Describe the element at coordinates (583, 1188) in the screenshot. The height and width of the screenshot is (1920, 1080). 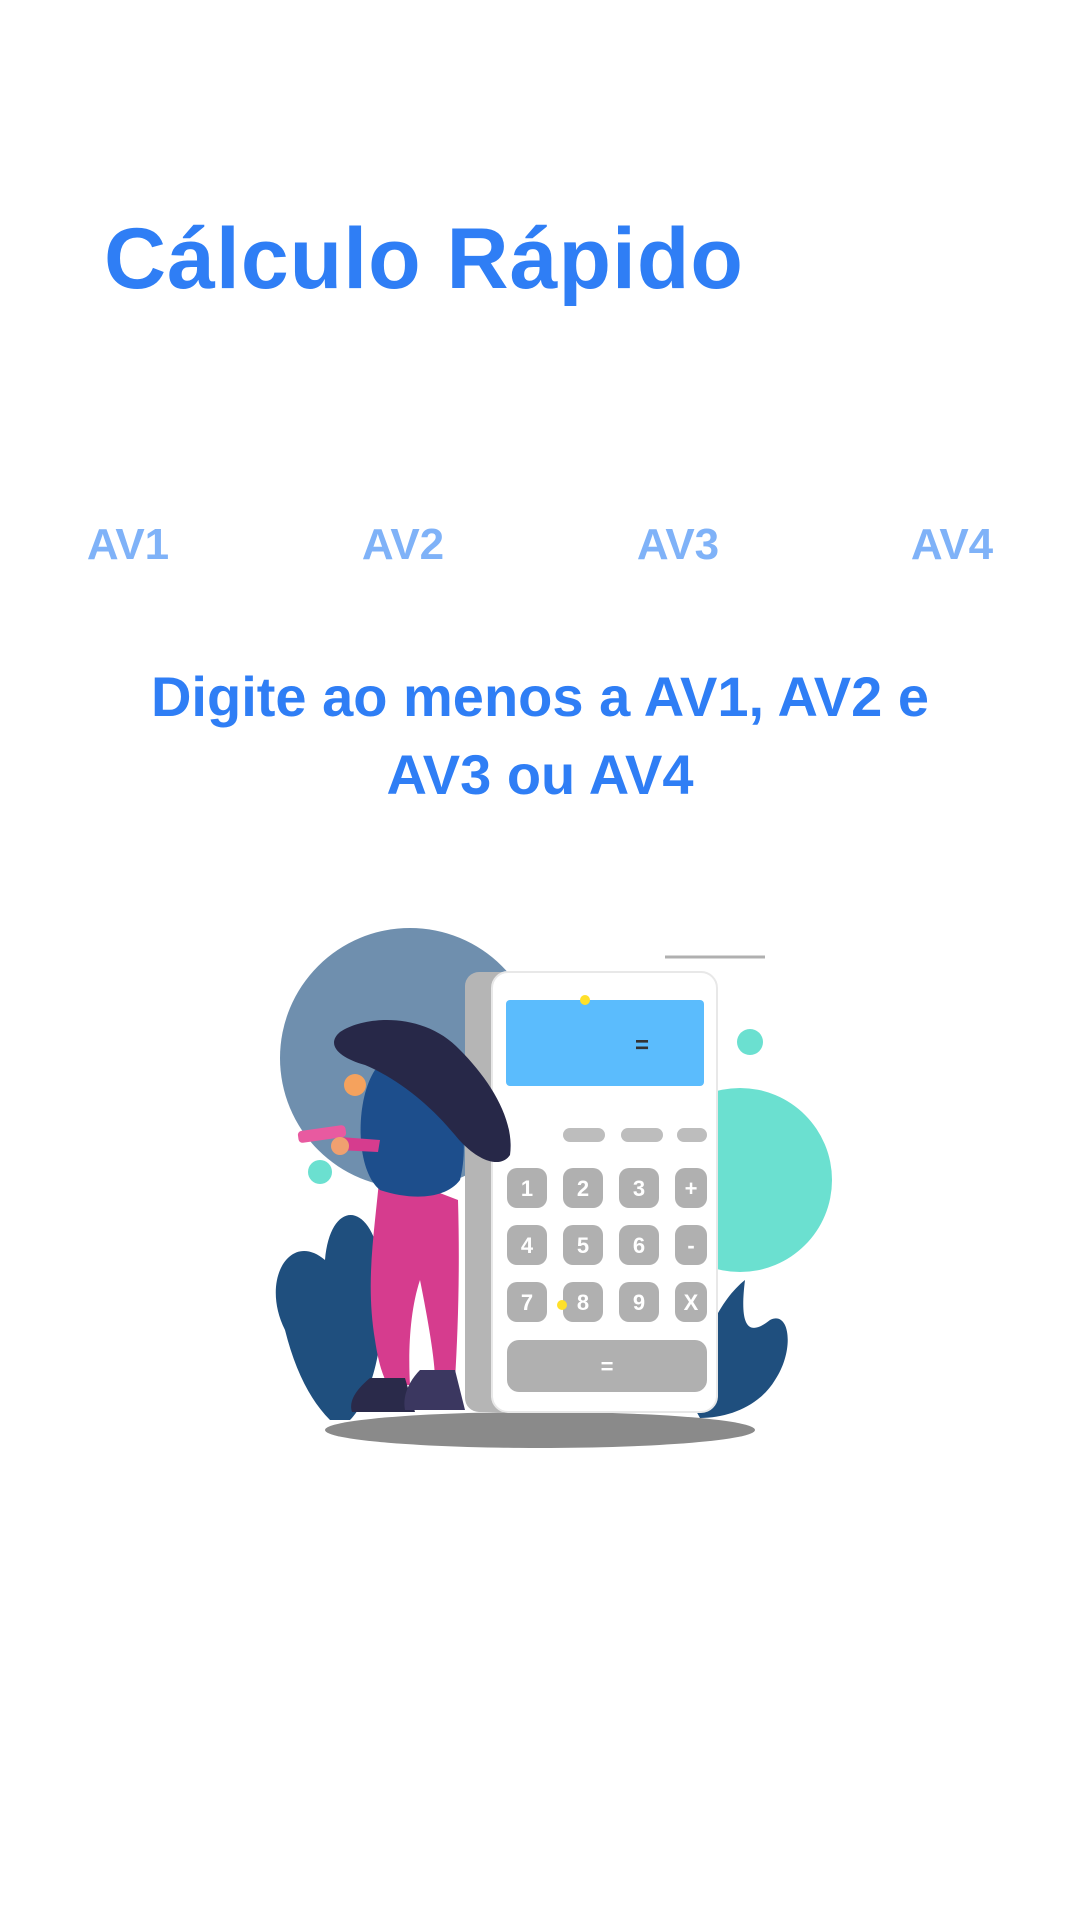
I see `calculator-key-2-label: 2` at that location.